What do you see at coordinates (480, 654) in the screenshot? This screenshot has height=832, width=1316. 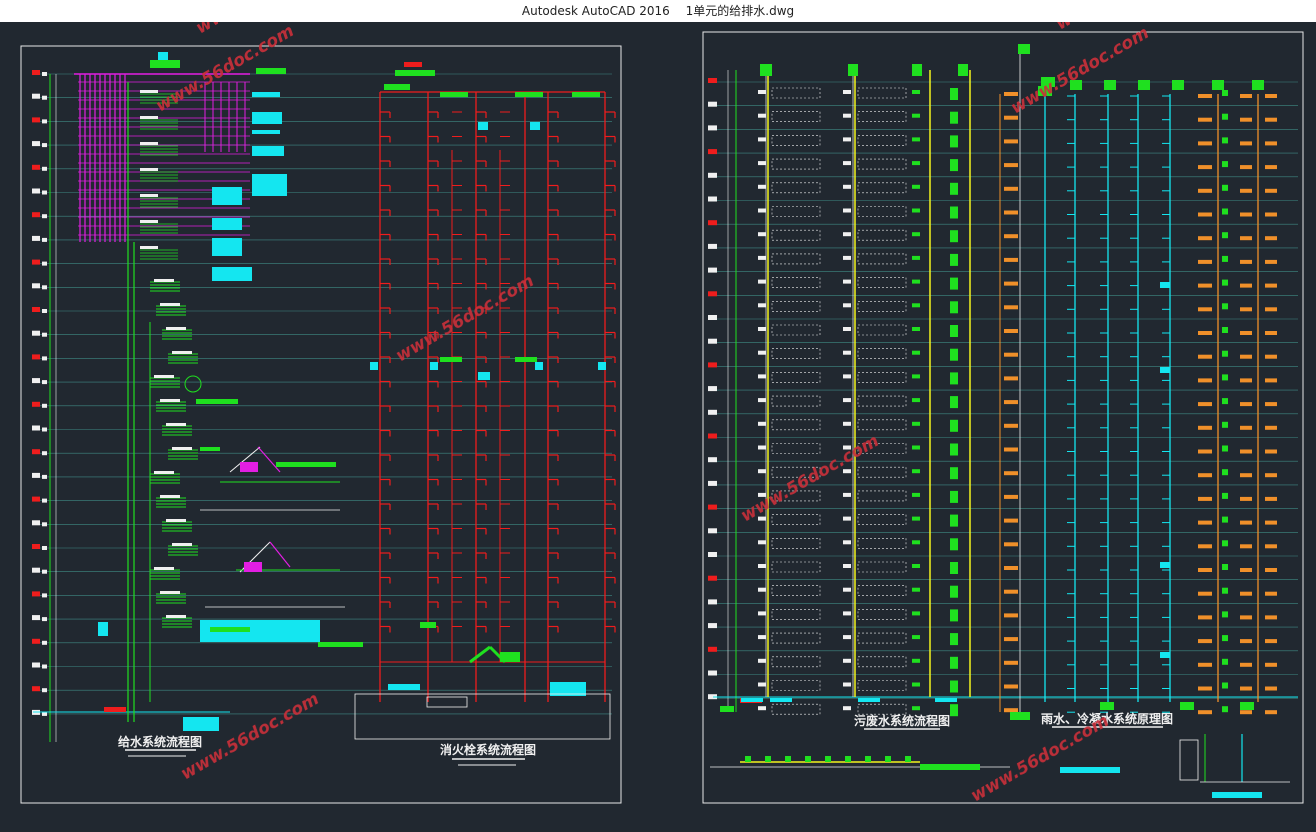 I see `pump-connector` at bounding box center [480, 654].